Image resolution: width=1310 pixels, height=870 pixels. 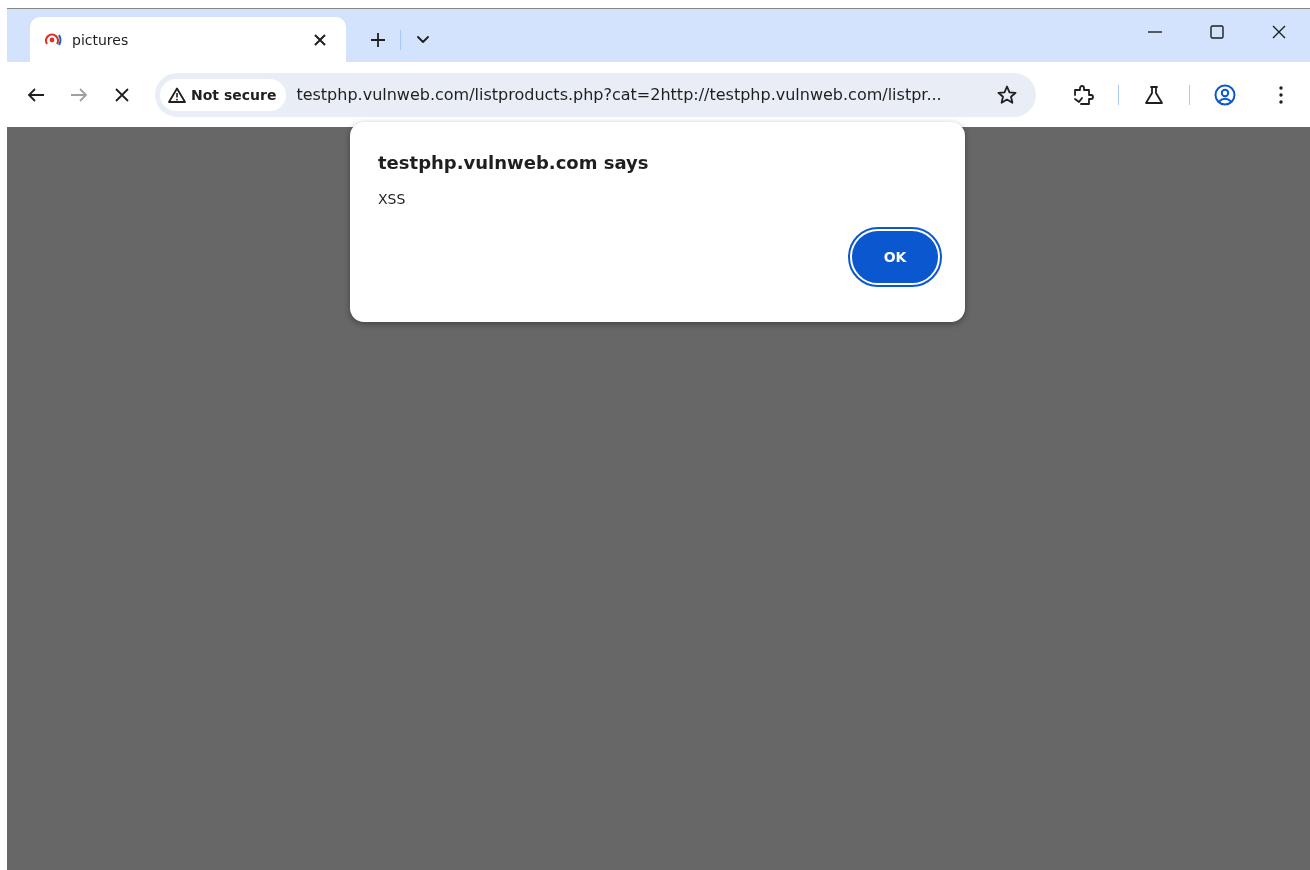 What do you see at coordinates (234, 94) in the screenshot?
I see `security-label: Not secure` at bounding box center [234, 94].